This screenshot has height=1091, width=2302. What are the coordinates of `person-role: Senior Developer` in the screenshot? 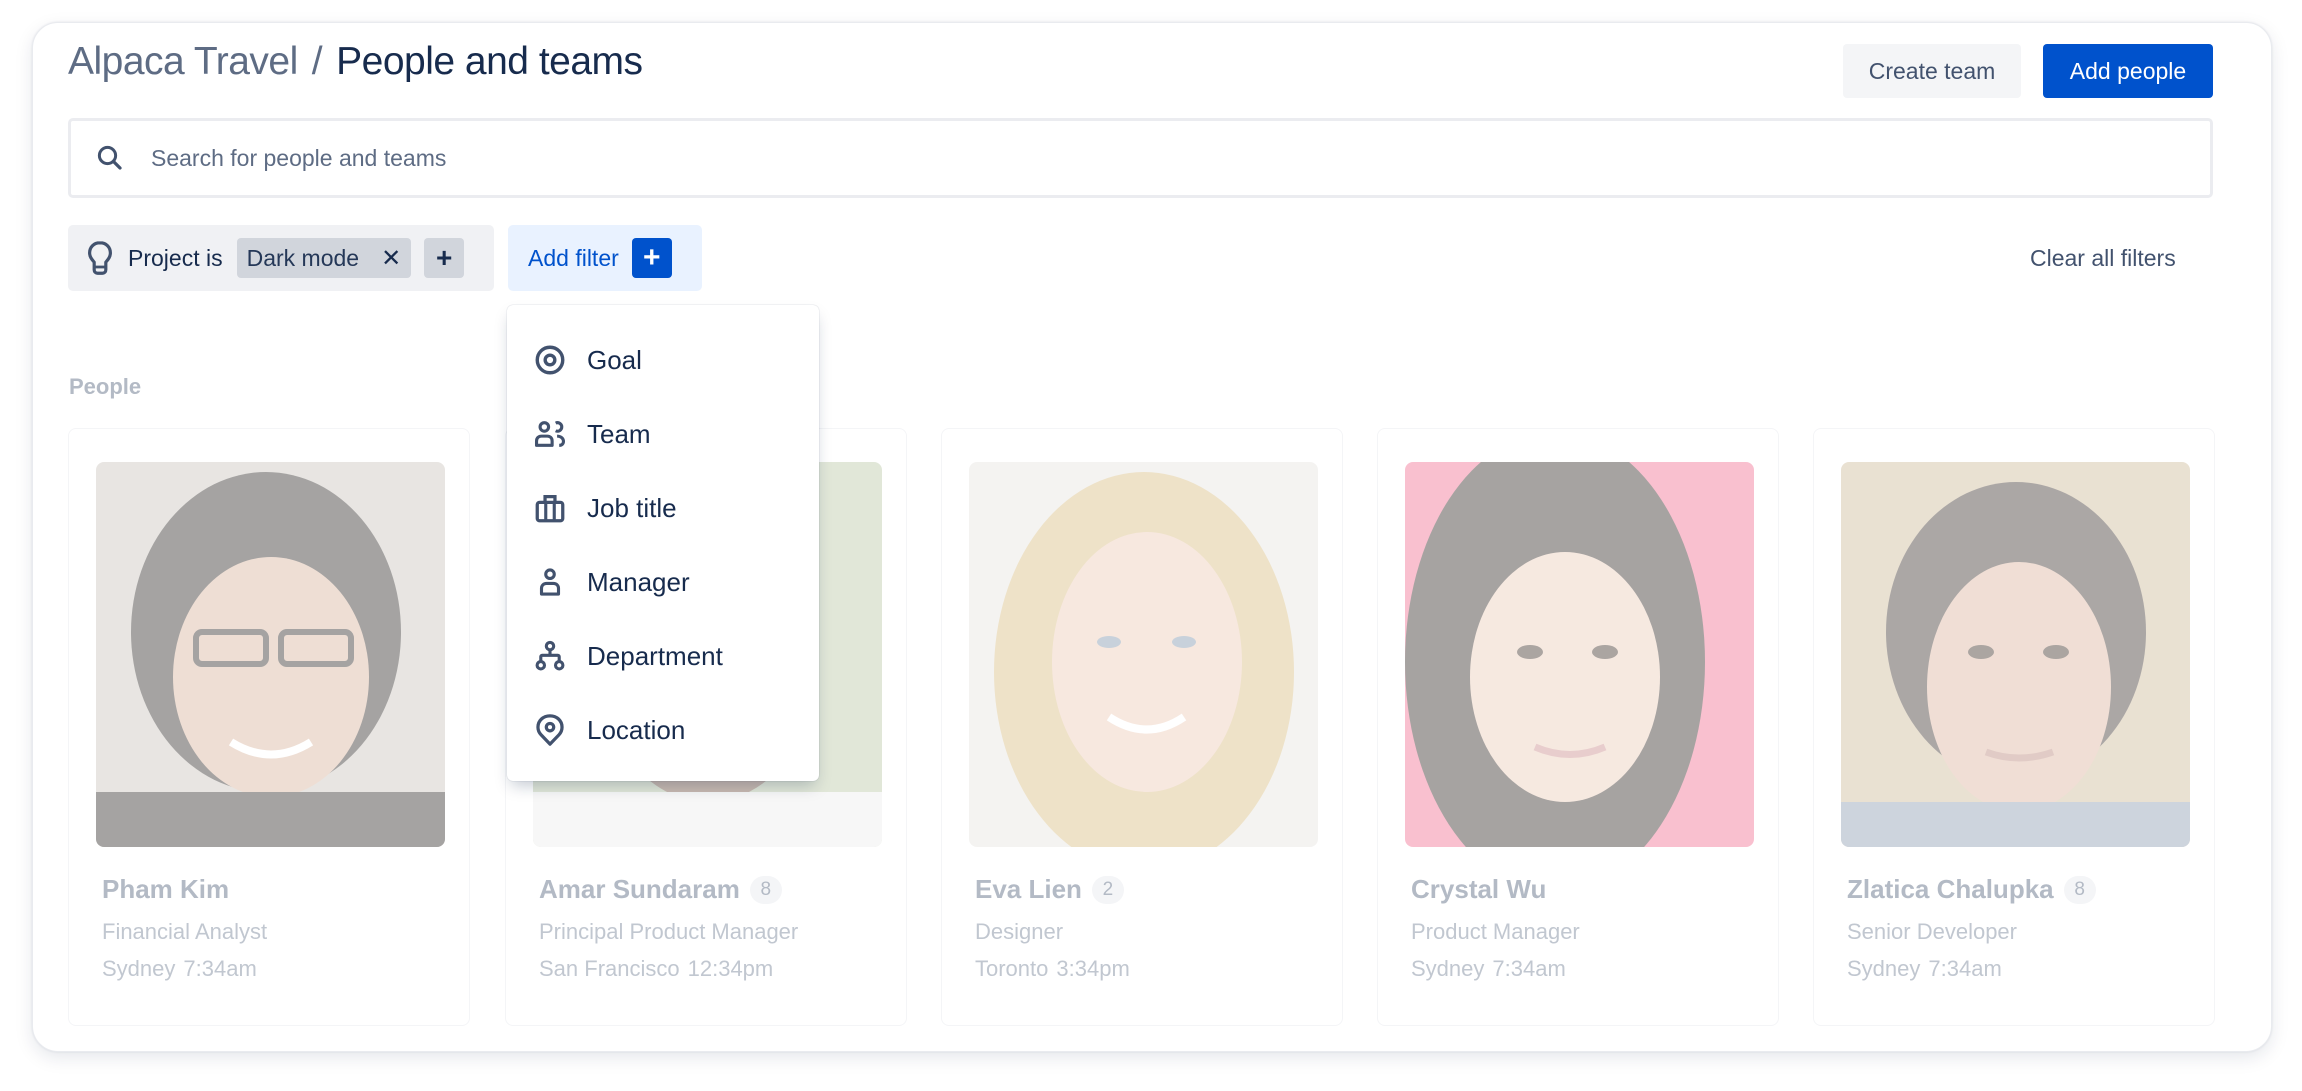 It's located at (1932, 931).